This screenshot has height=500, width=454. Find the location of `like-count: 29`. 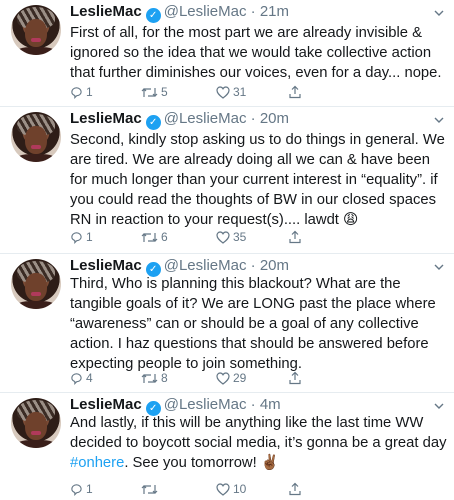

like-count: 29 is located at coordinates (240, 378).